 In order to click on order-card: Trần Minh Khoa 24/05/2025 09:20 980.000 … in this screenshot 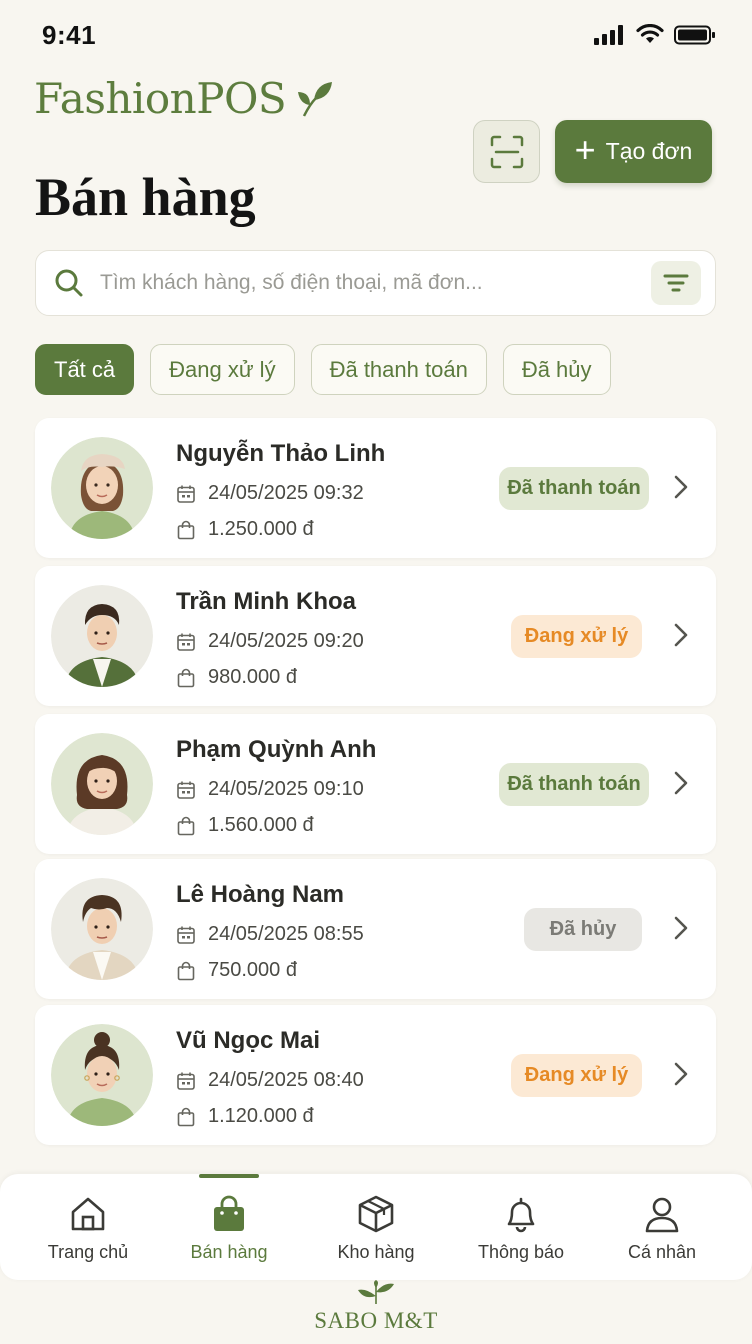, I will do `click(375, 636)`.